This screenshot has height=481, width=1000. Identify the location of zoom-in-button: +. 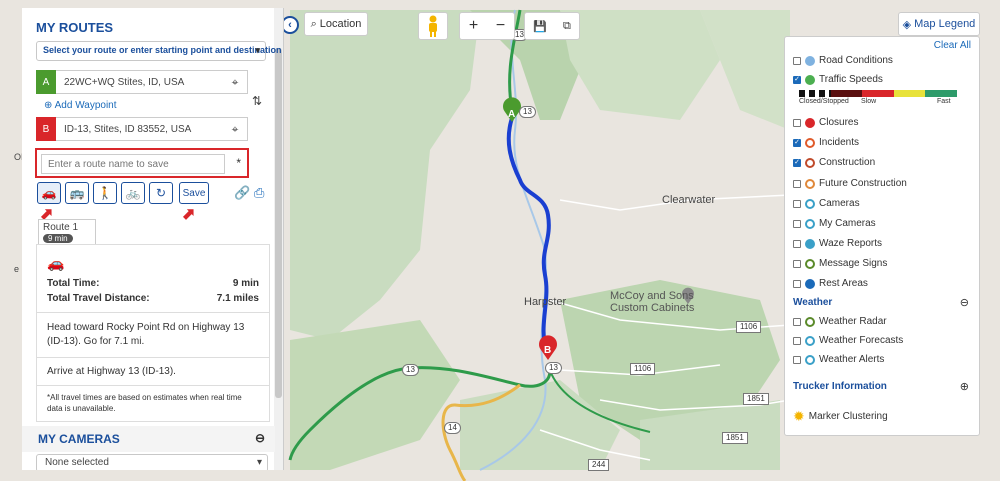
(473, 26).